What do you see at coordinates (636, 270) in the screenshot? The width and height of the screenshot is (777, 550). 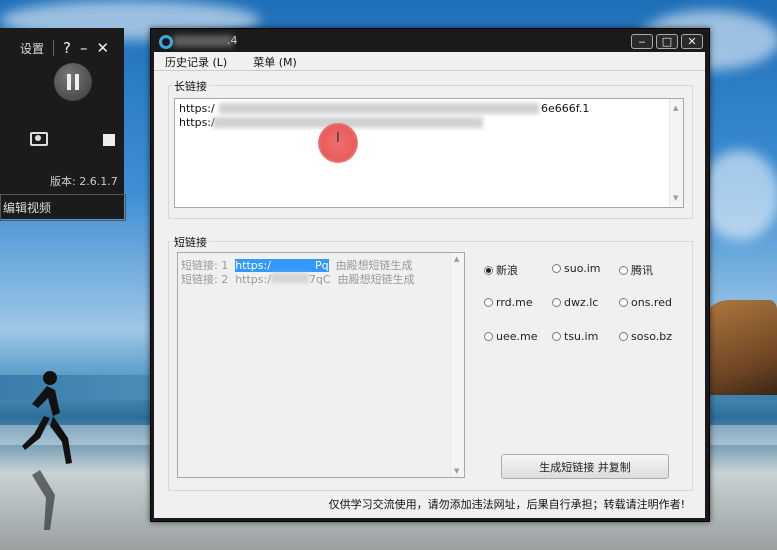 I see `radio-tencent: 腾讯` at bounding box center [636, 270].